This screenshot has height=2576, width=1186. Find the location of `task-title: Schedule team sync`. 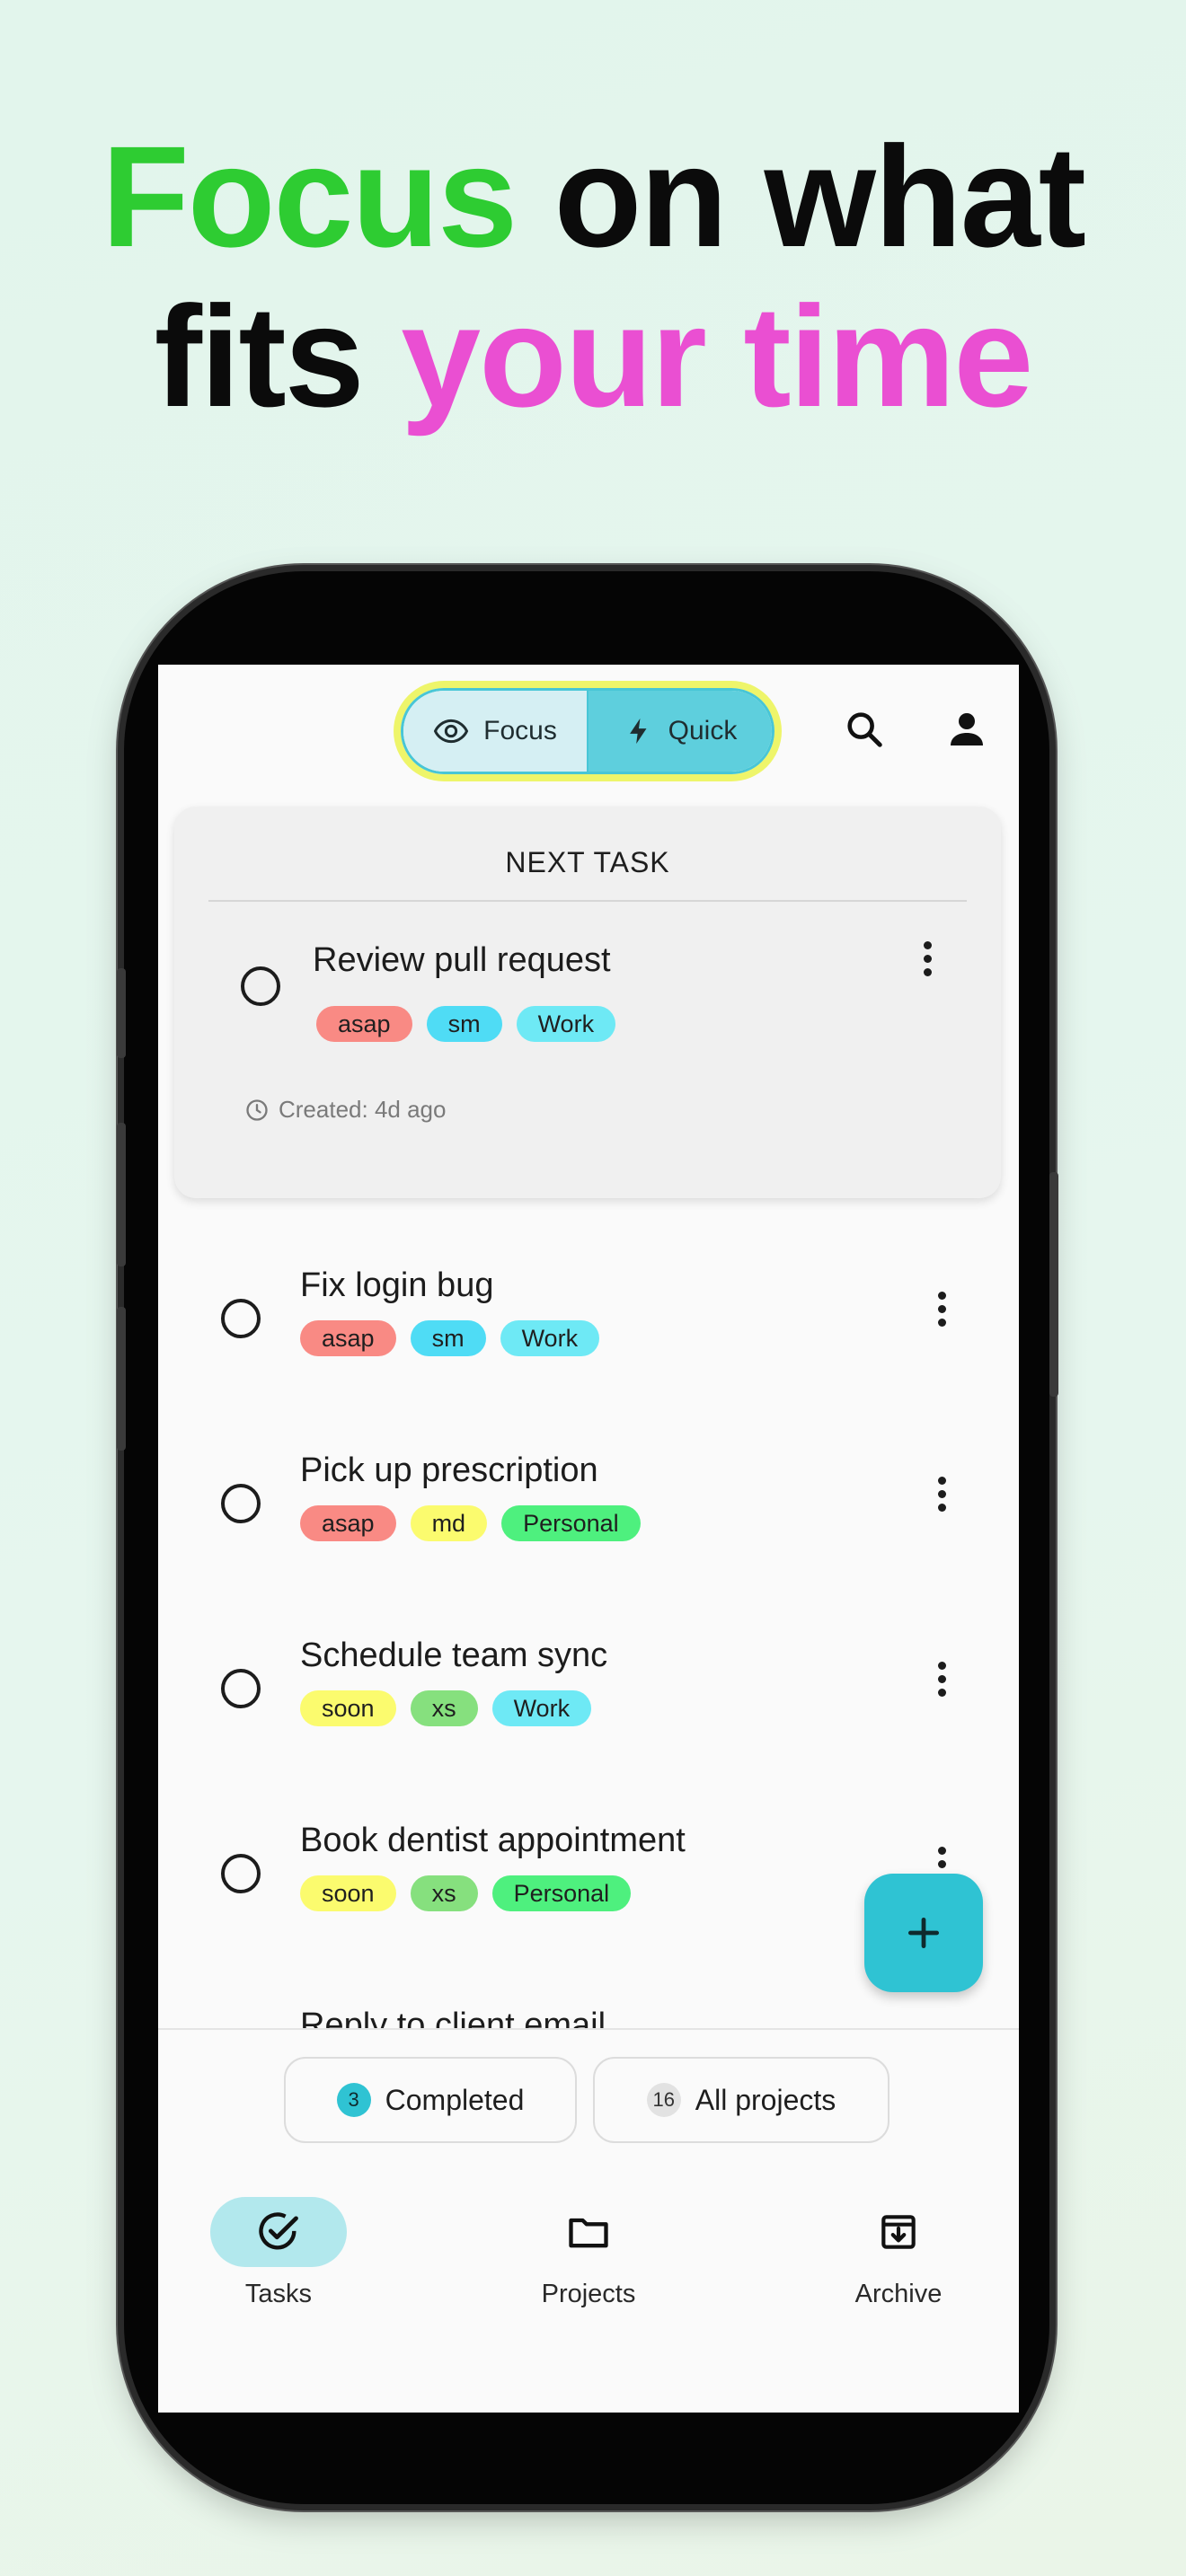

task-title: Schedule team sync is located at coordinates (454, 1655).